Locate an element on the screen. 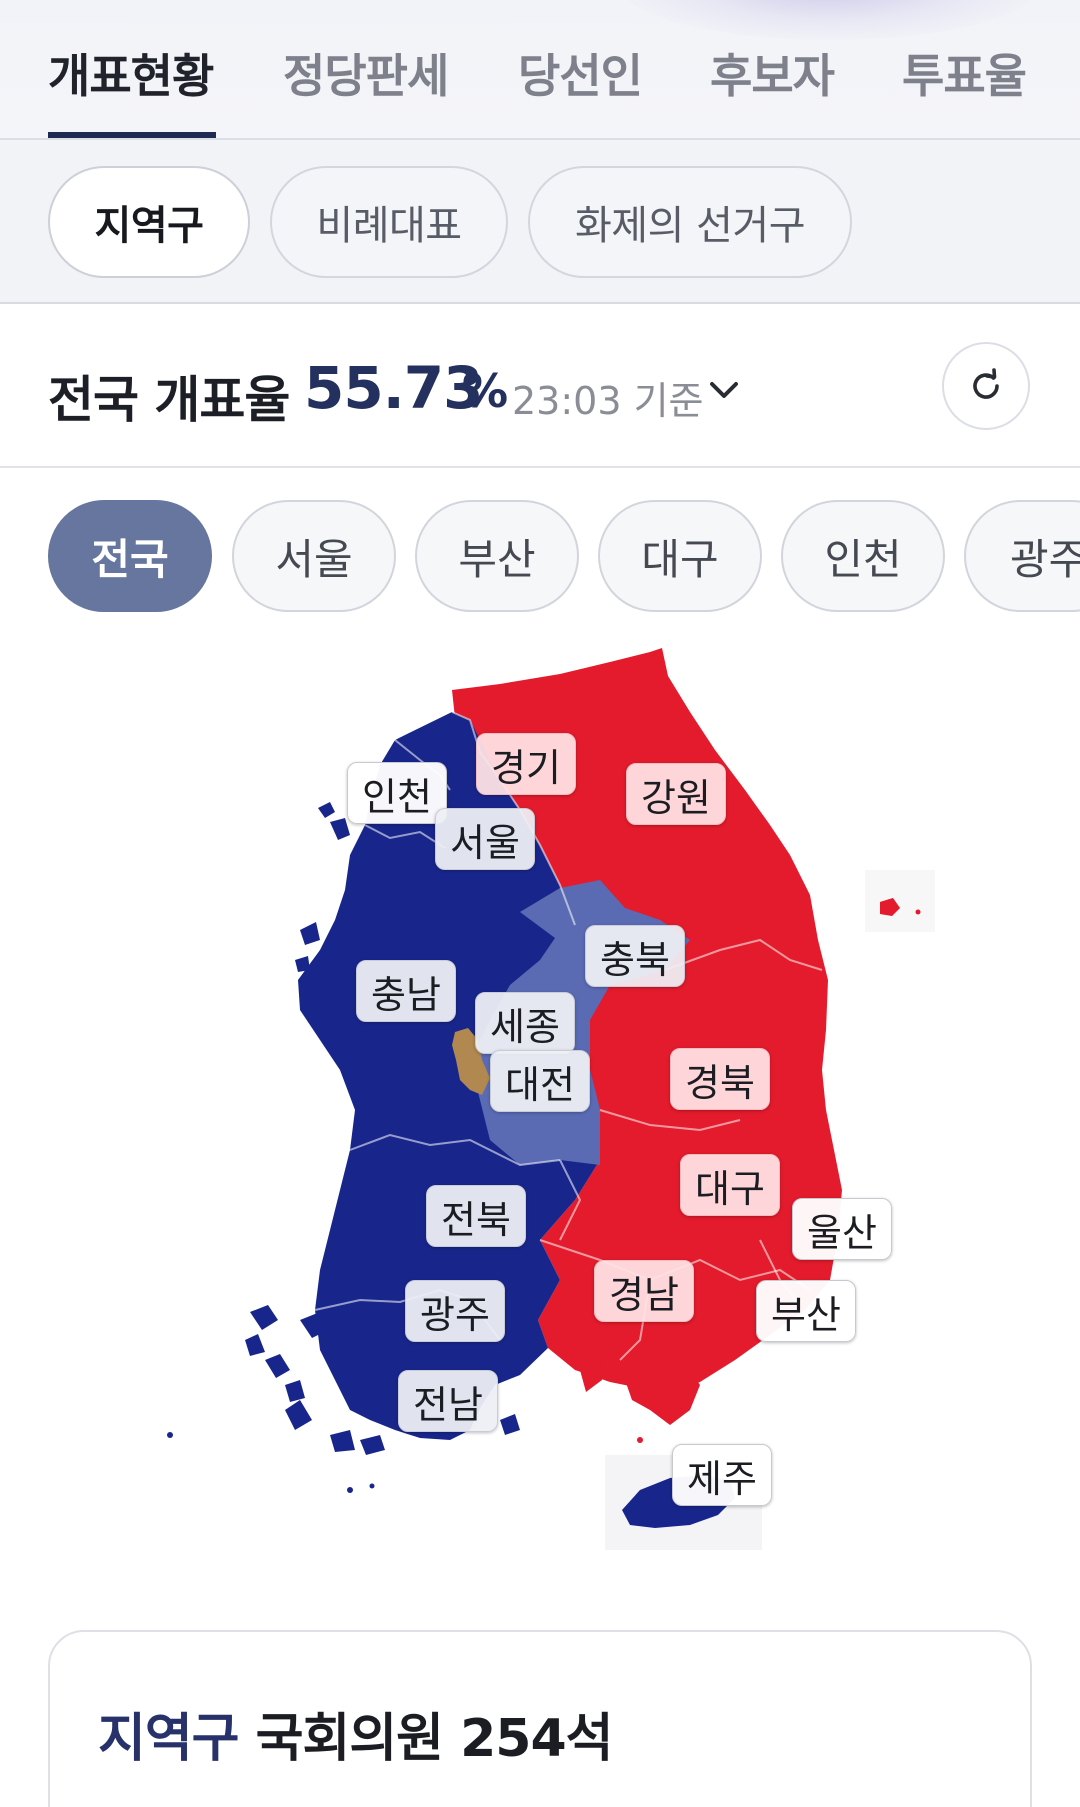 The height and width of the screenshot is (1807, 1080). chevron-down-icon is located at coordinates (724, 390).